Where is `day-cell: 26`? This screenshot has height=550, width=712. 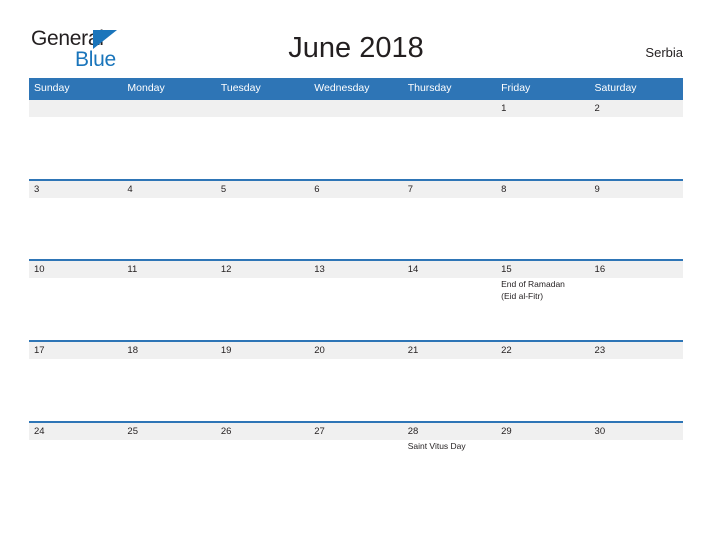 day-cell: 26 is located at coordinates (262, 431).